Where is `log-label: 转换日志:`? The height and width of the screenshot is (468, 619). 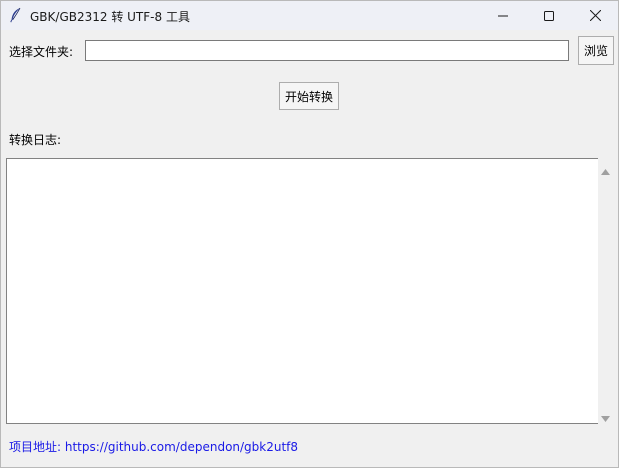 log-label: 转换日志: is located at coordinates (35, 140).